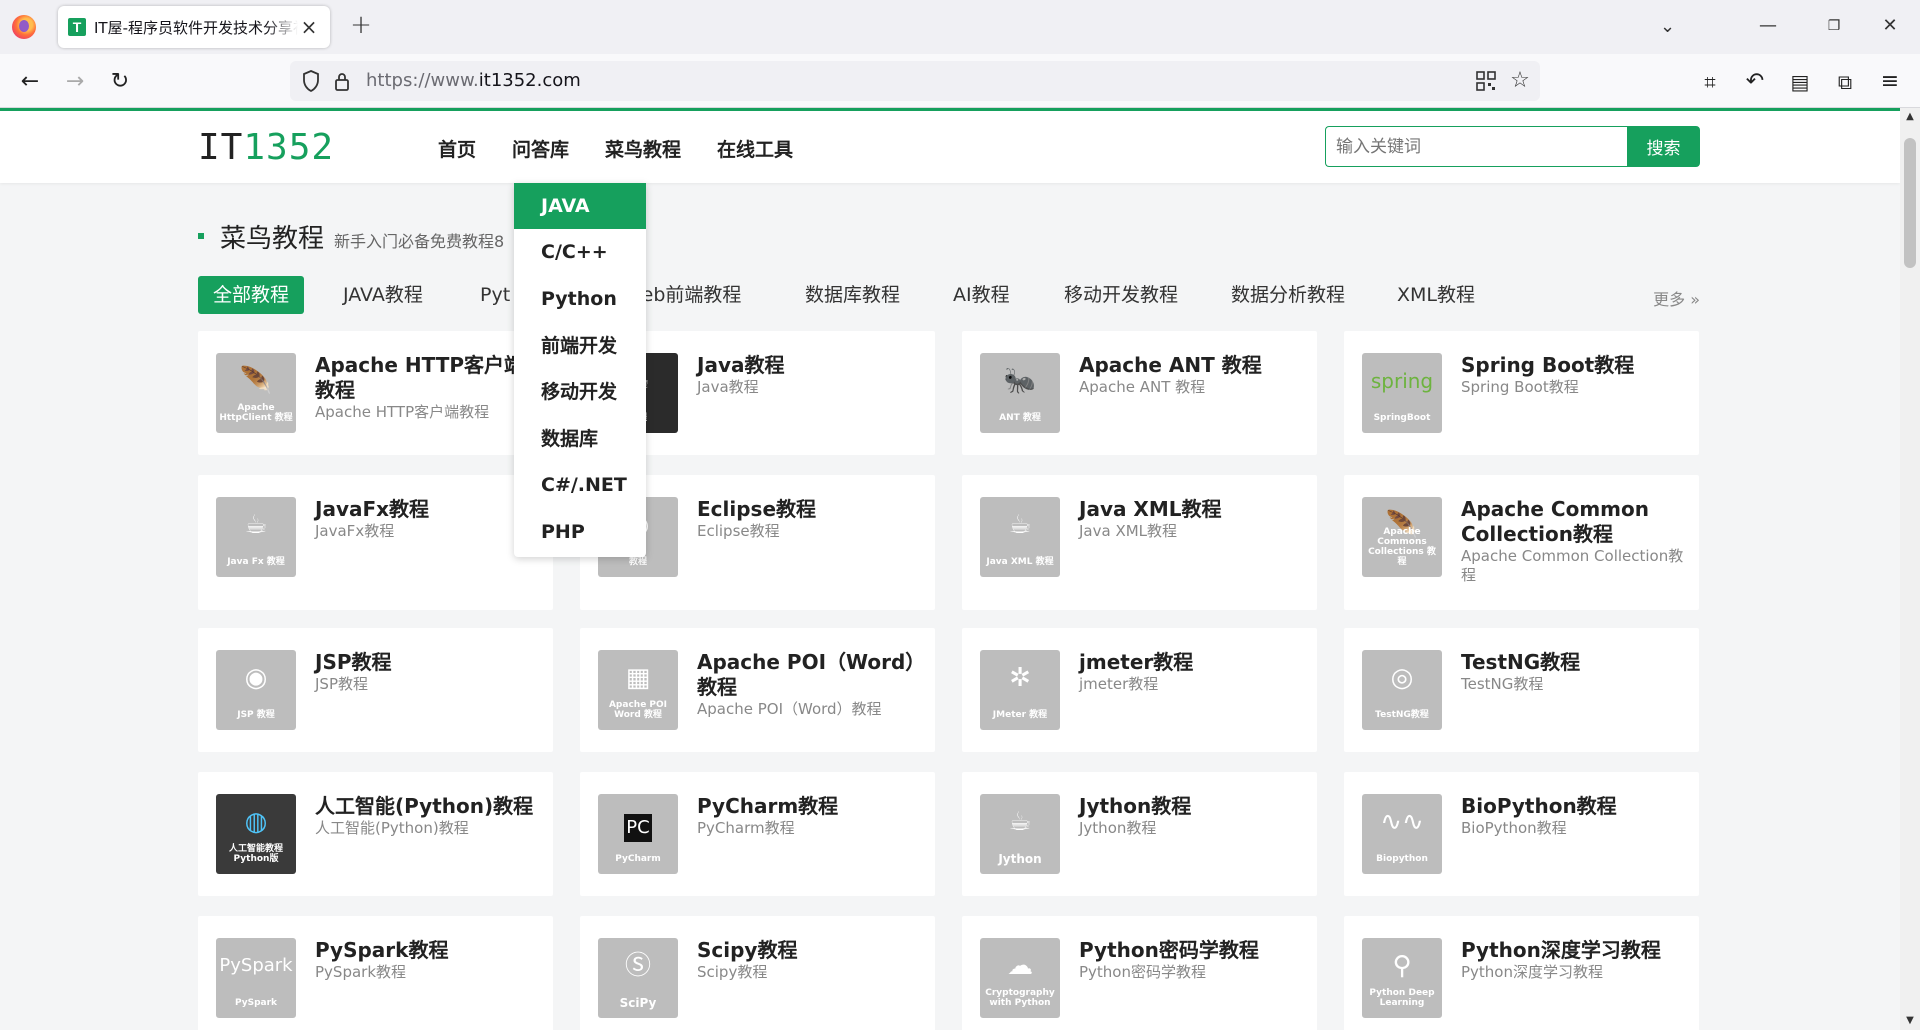 Image resolution: width=1920 pixels, height=1030 pixels. Describe the element at coordinates (809, 806) in the screenshot. I see `card-title: PyCharm教程` at that location.